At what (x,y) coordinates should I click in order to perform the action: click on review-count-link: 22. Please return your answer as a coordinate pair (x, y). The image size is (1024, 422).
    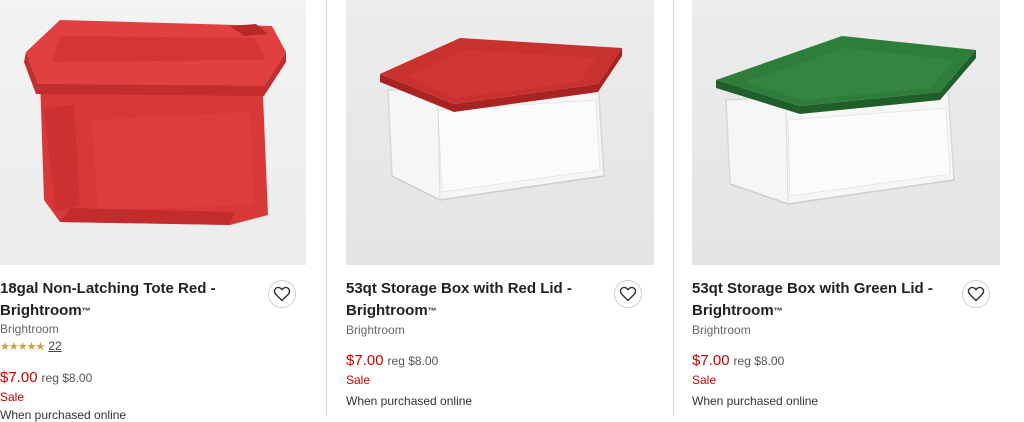
    Looking at the image, I should click on (54, 346).